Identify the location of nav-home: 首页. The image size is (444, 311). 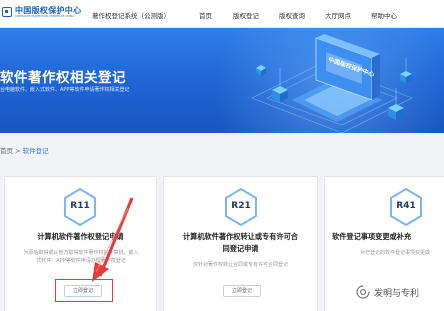
(205, 15).